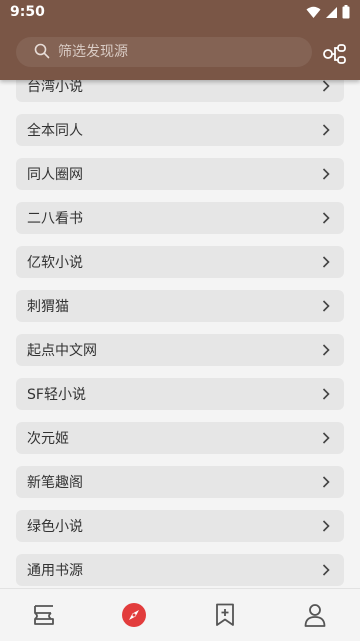 The height and width of the screenshot is (641, 360). Describe the element at coordinates (55, 131) in the screenshot. I see `list-item-label: 全本同人` at that location.